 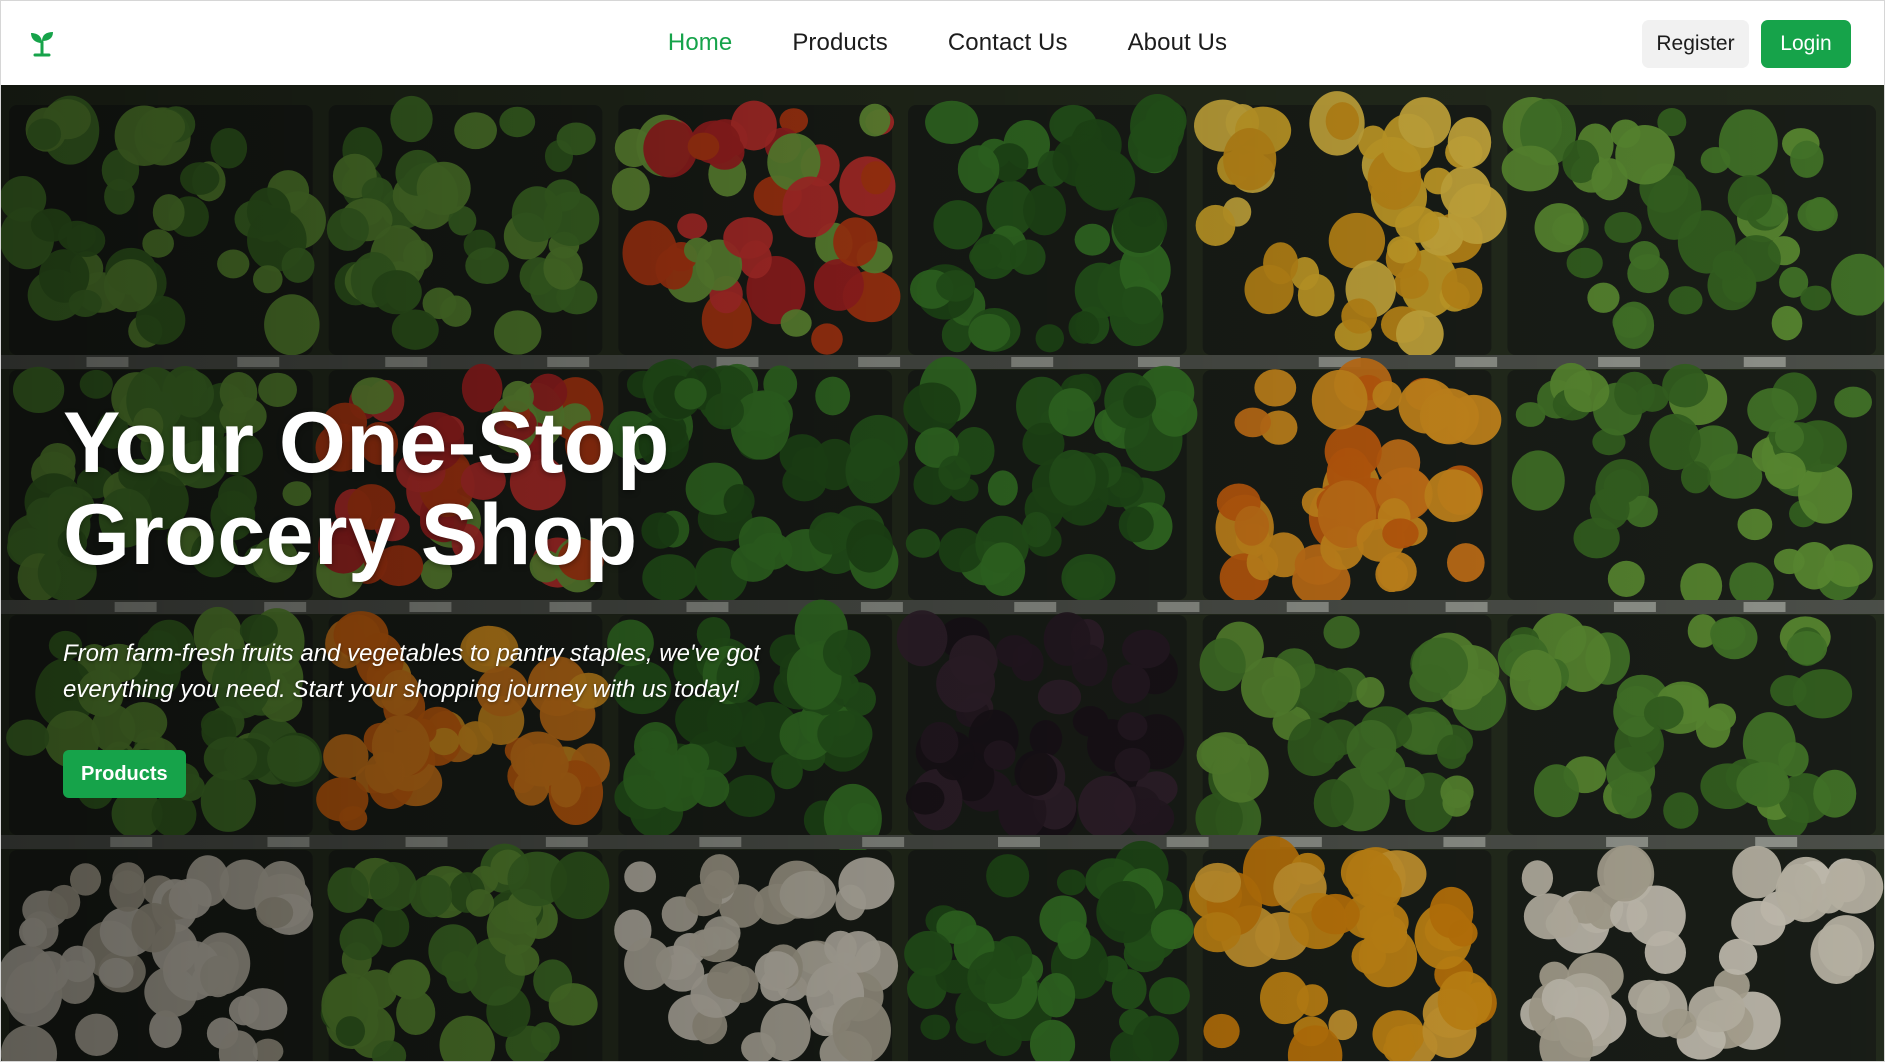 I want to click on nav-link-contact-us: Contact Us, so click(x=1008, y=43).